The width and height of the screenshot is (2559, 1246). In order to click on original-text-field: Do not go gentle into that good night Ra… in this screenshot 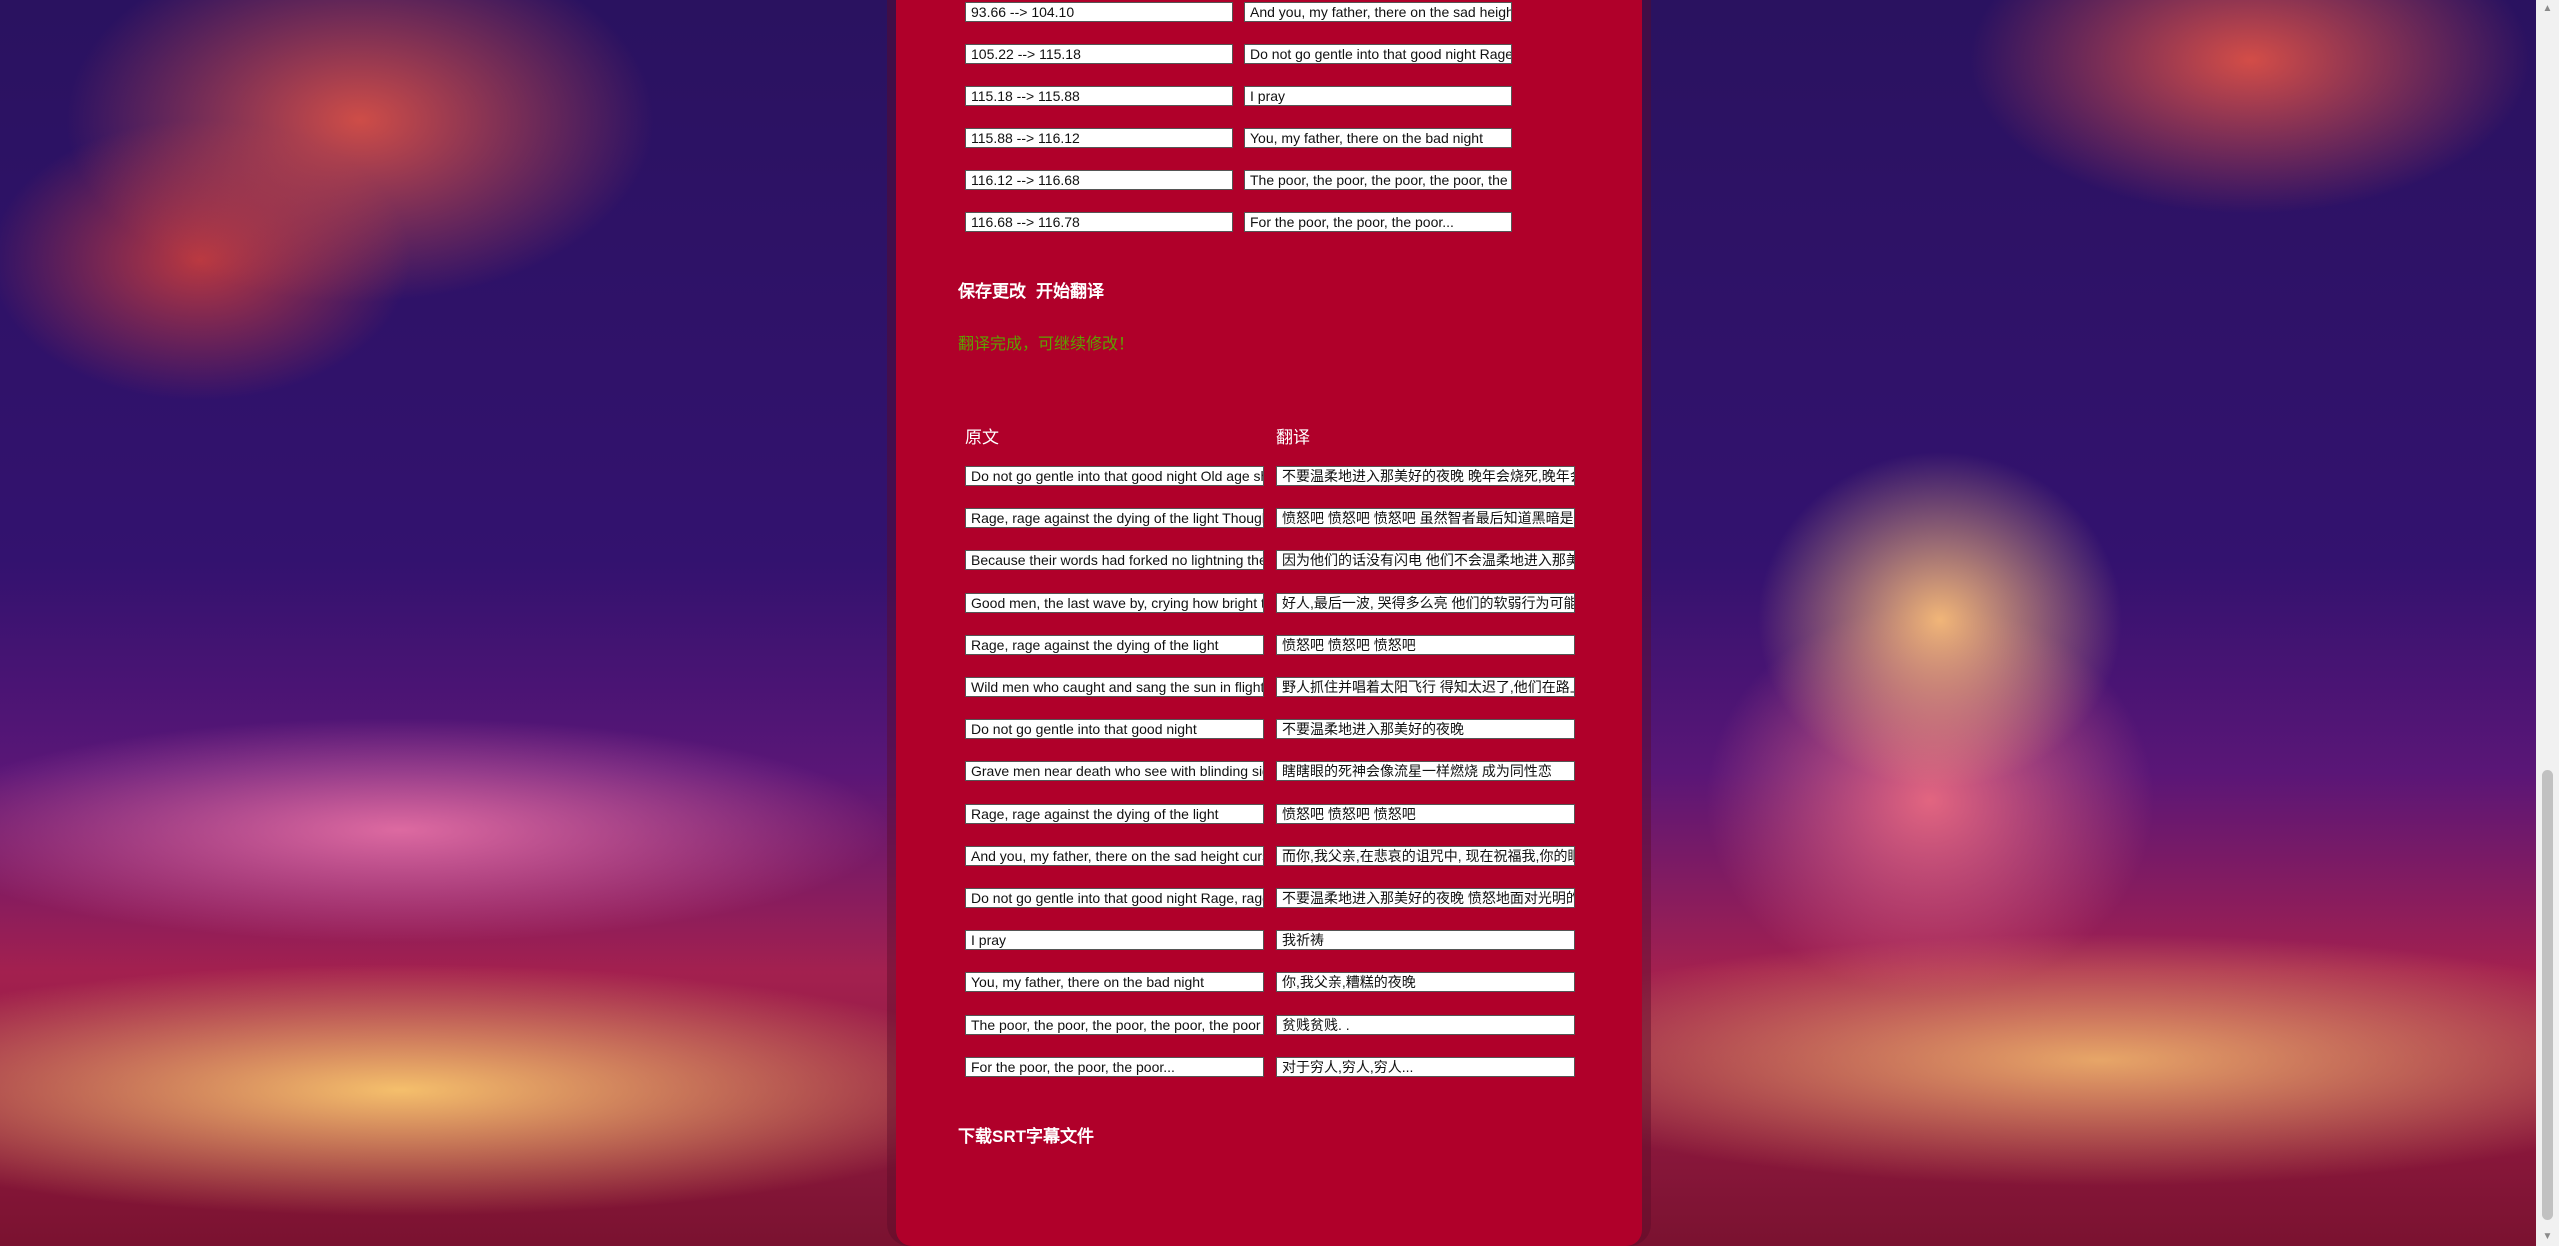, I will do `click(1114, 898)`.